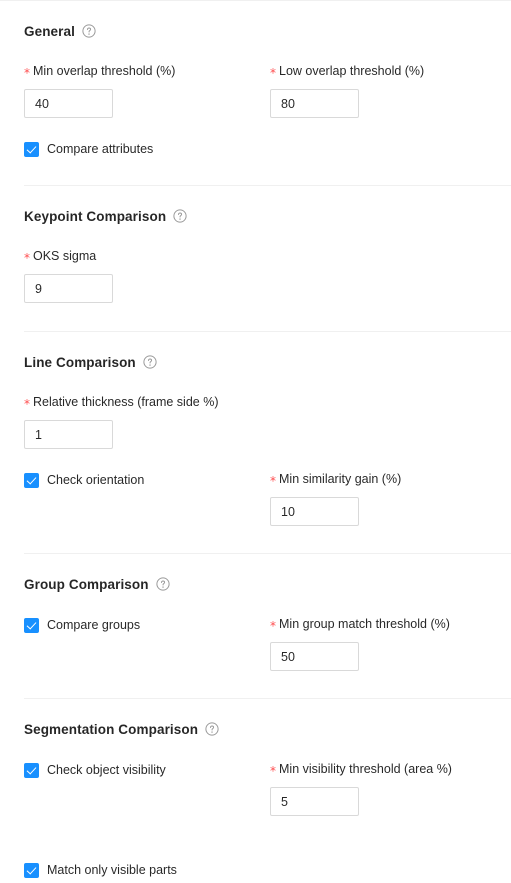 The height and width of the screenshot is (883, 511). I want to click on field-label-relative-thickness: * Relative thickness (frame side %), so click(141, 402).